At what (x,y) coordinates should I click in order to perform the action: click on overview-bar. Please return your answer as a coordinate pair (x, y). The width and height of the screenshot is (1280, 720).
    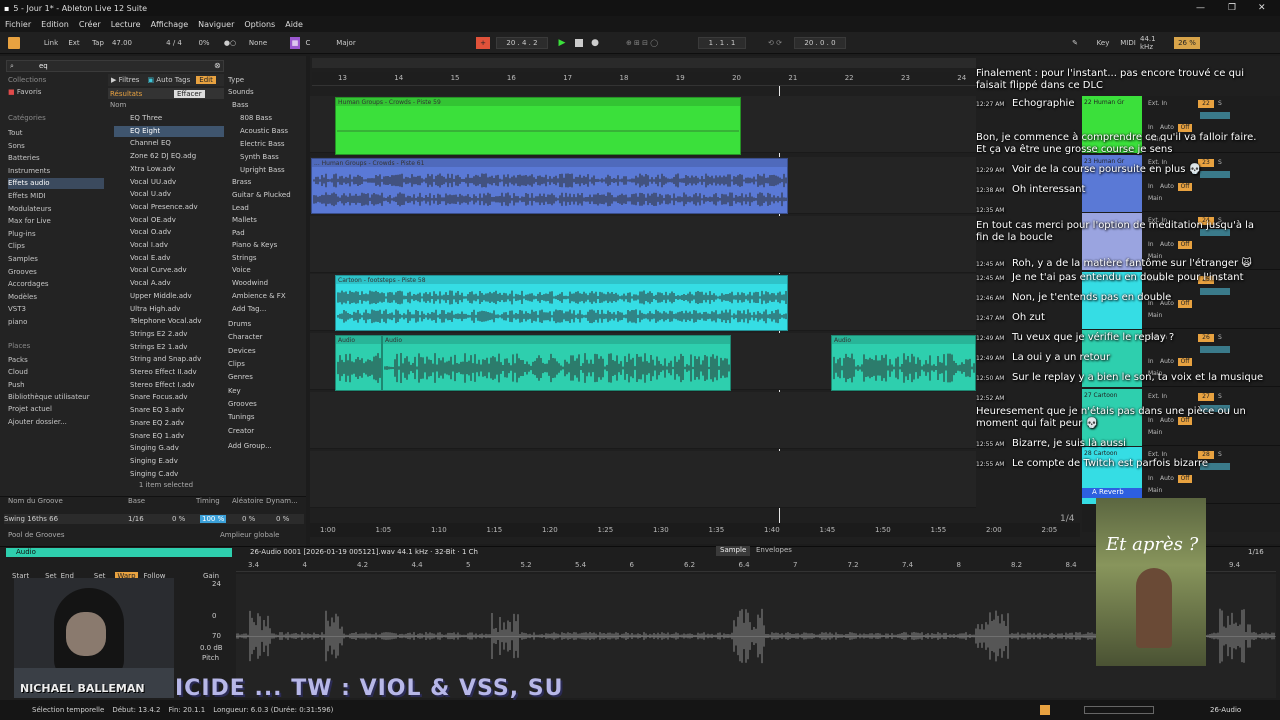
    Looking at the image, I should click on (644, 63).